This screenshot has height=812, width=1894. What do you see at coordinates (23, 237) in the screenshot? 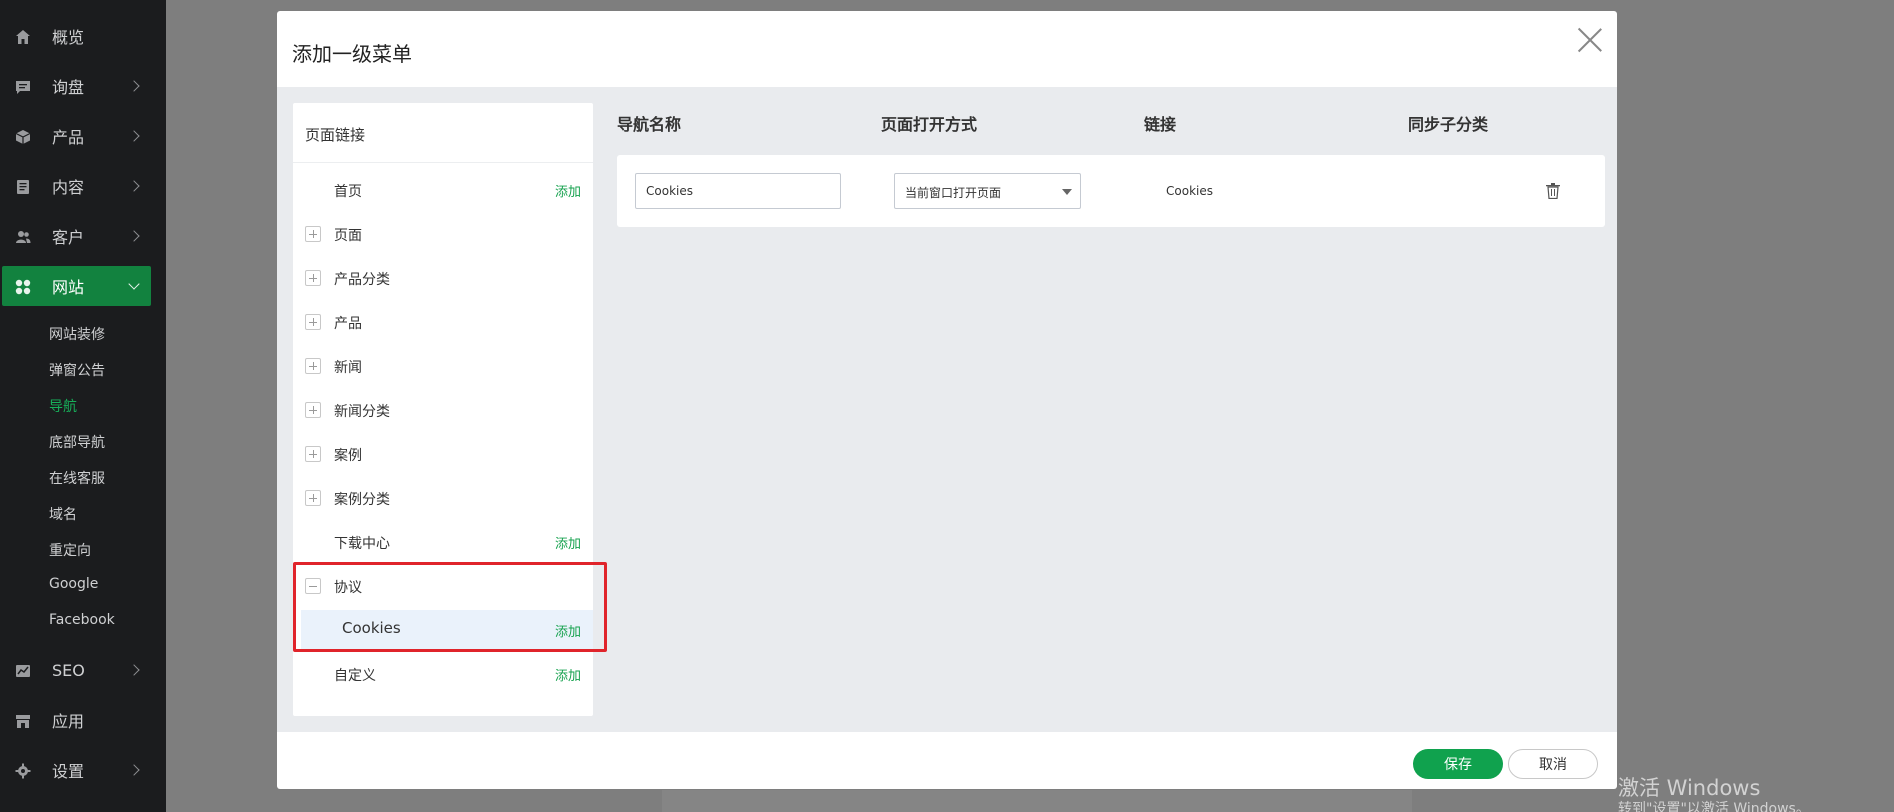
I see `users-icon` at bounding box center [23, 237].